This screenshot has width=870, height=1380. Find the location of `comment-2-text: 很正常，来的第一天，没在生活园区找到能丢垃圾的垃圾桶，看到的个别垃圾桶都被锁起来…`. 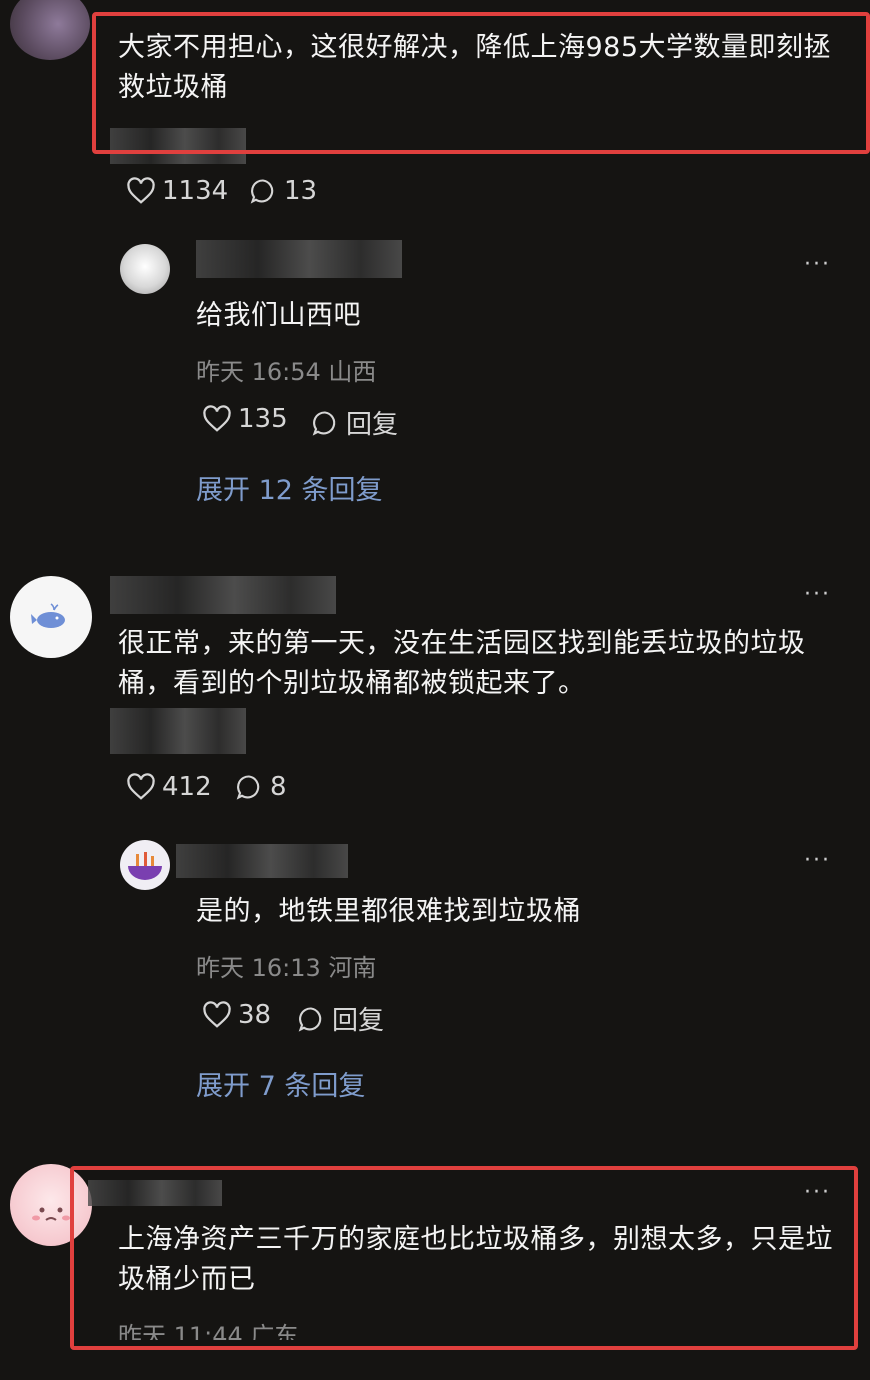

comment-2-text: 很正常，来的第一天，没在生活园区找到能丢垃圾的垃圾桶，看到的个别垃圾桶都被锁起来… is located at coordinates (462, 663).